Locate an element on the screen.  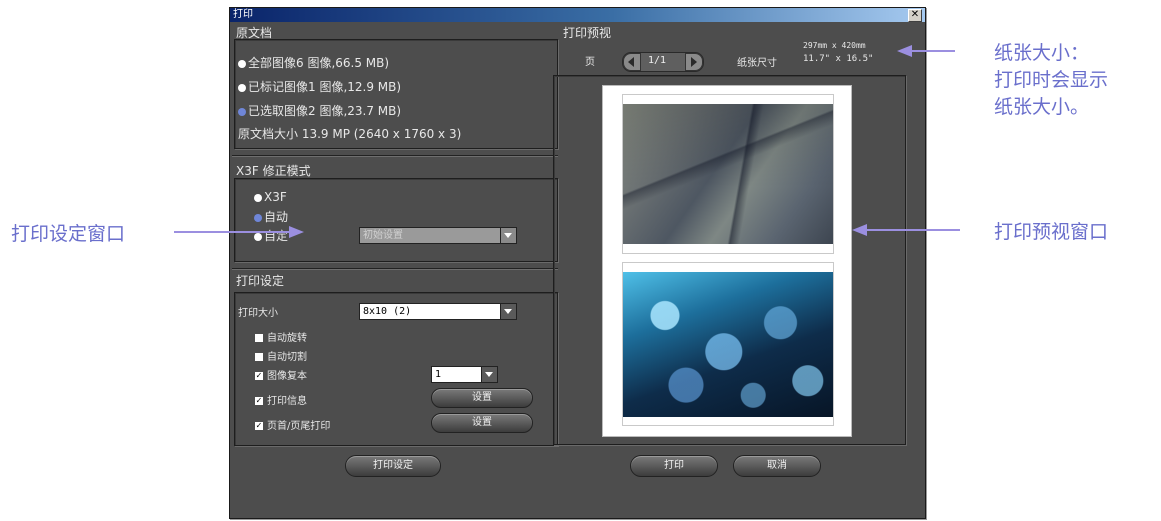
callout-print-preview-window: 打印预视窗口 is located at coordinates (1051, 232).